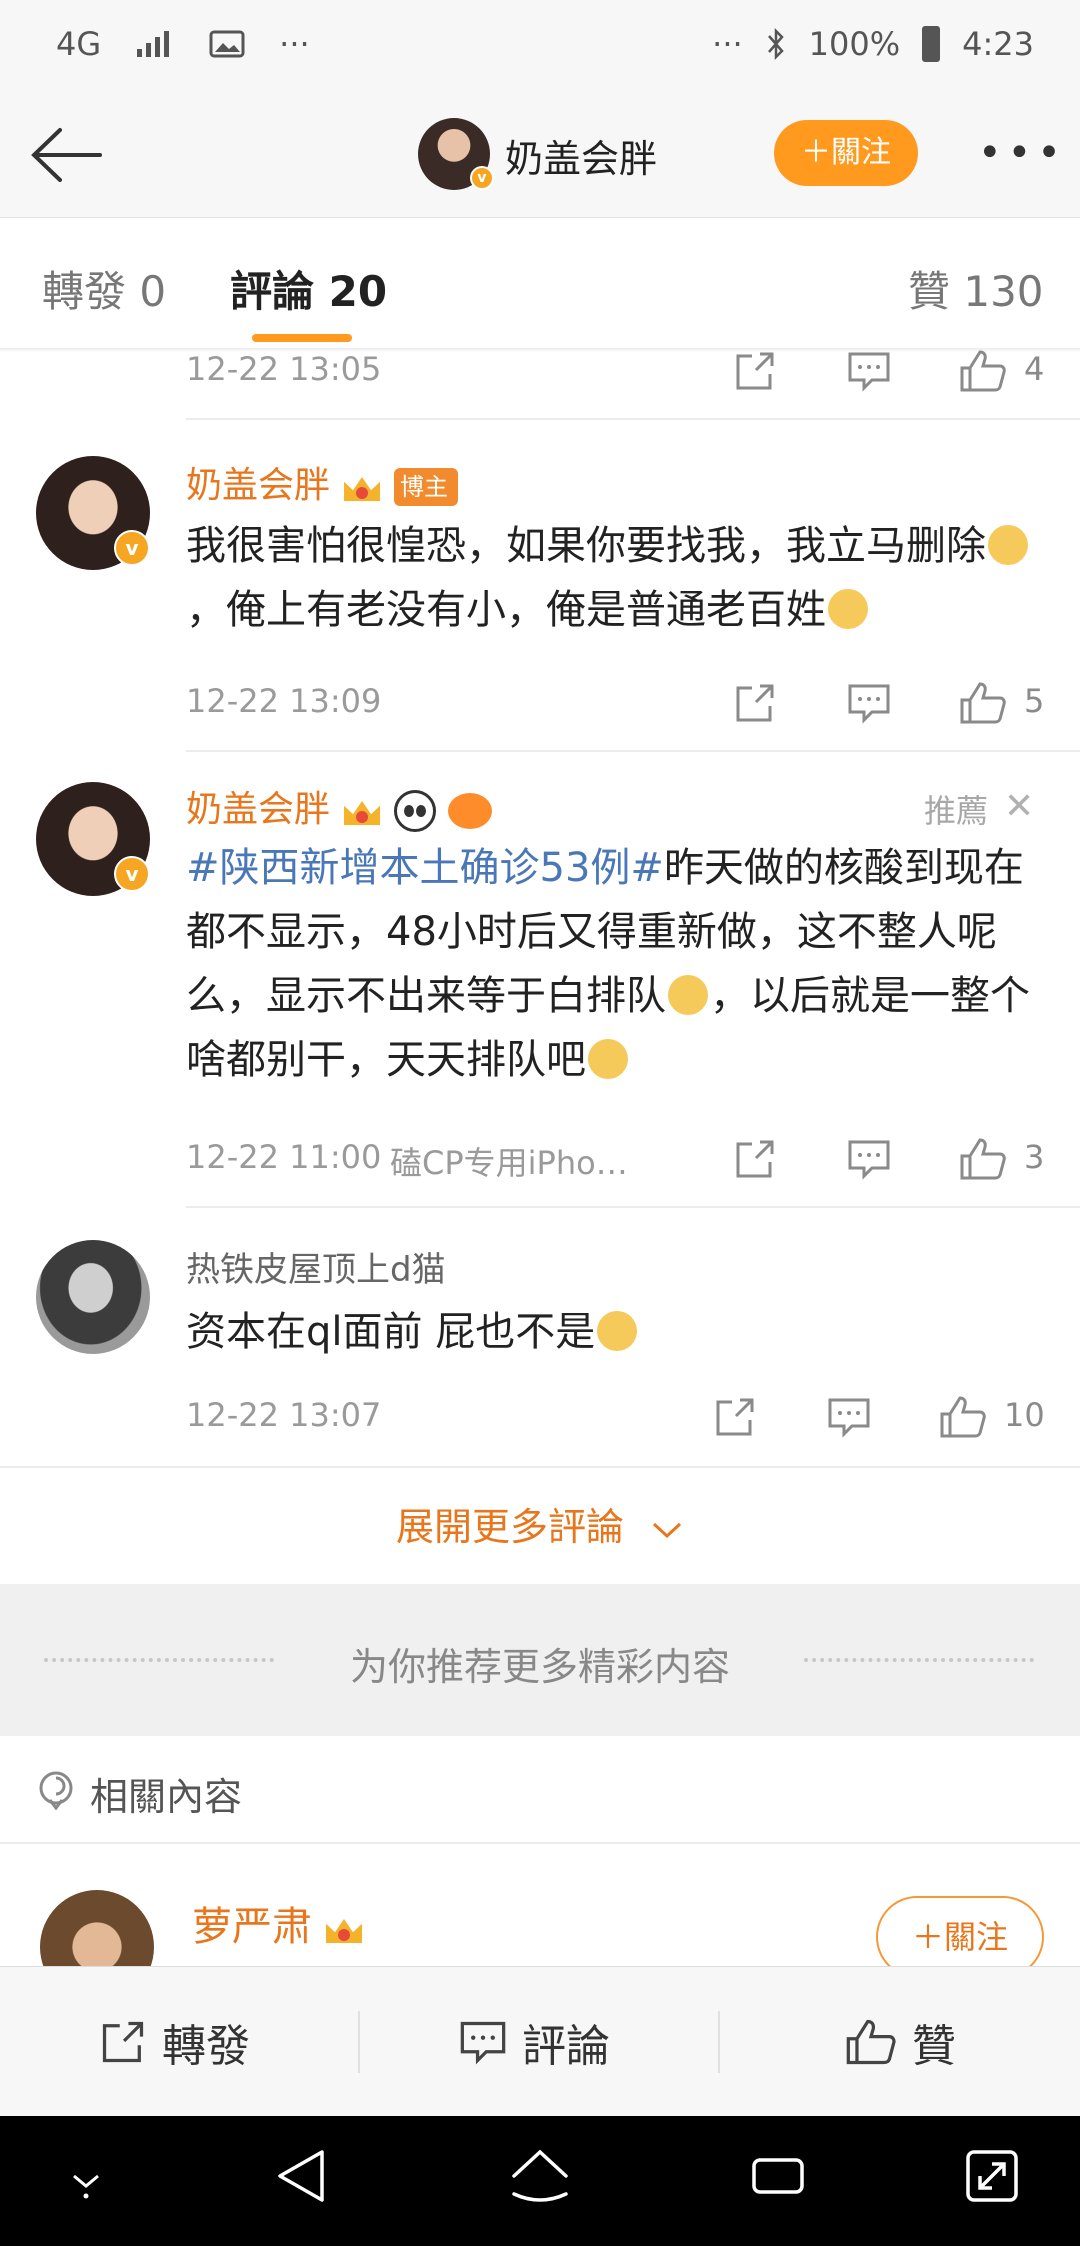 Image resolution: width=1080 pixels, height=2246 pixels. Describe the element at coordinates (425, 868) in the screenshot. I see `topic-link: #陕西新增本土确诊53例#` at that location.